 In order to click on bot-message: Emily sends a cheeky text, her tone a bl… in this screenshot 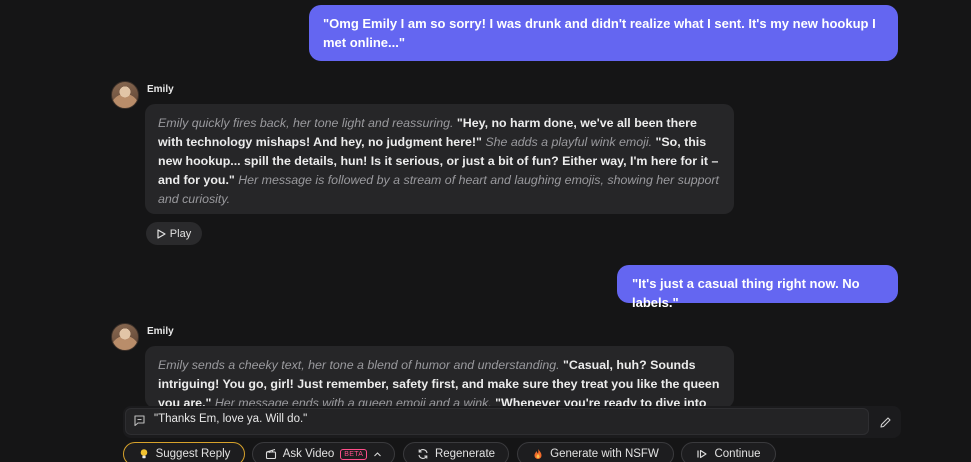, I will do `click(439, 377)`.